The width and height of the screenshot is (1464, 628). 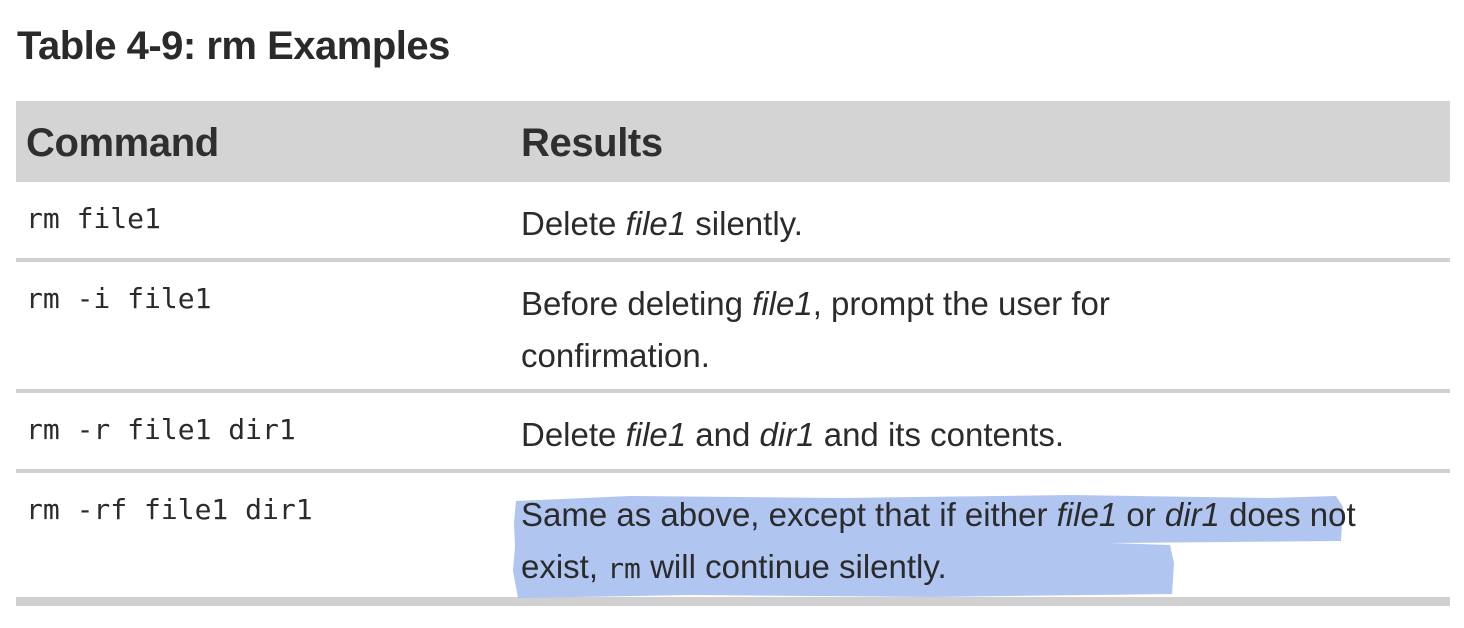 What do you see at coordinates (161, 429) in the screenshot?
I see `command-cell: rm -r file1 dir1` at bounding box center [161, 429].